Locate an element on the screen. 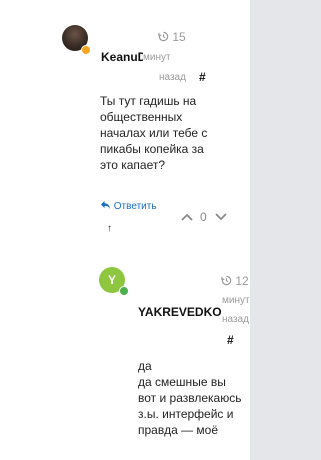  comment-line: правда — моё is located at coordinates (178, 430).